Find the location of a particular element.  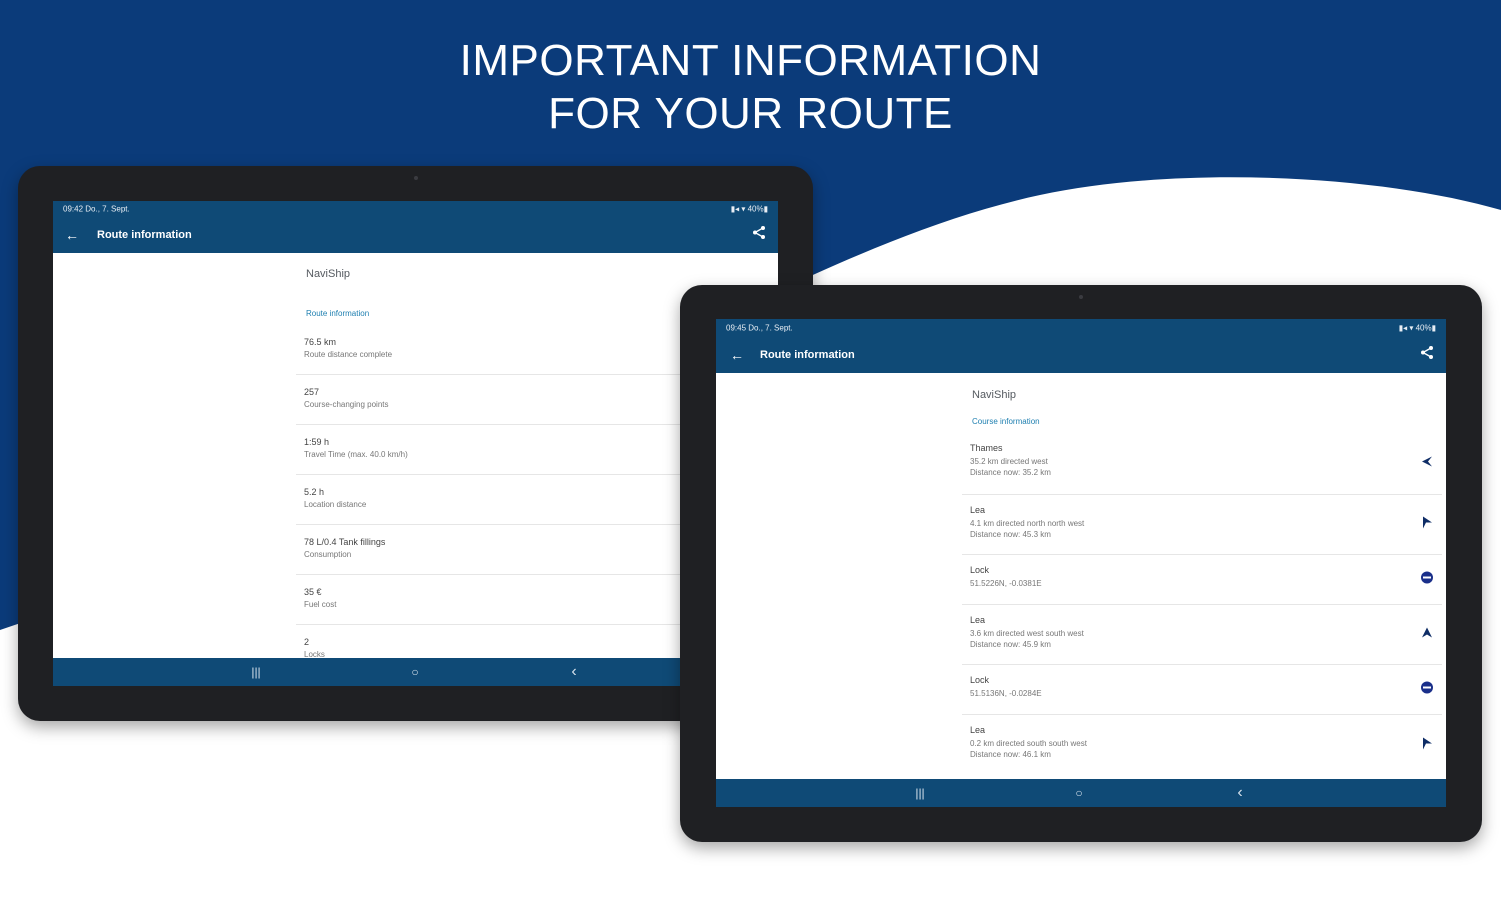

item-value: 78 L/0.4 Tank fillings is located at coordinates (345, 542).